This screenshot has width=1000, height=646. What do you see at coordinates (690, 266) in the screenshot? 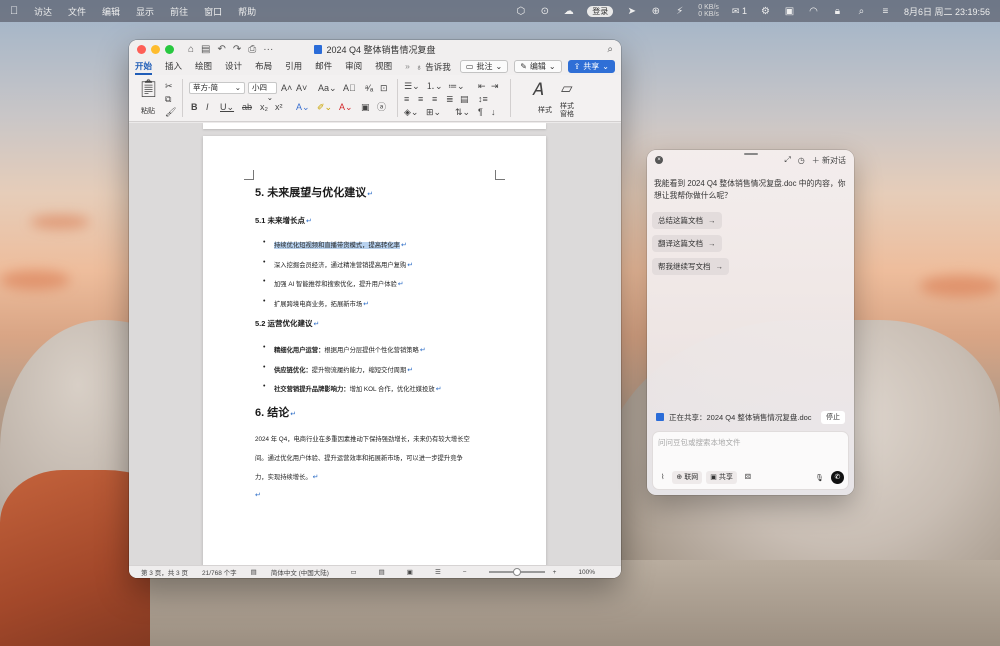
I see `suggestion-continue: 帮我继续写文档 →` at bounding box center [690, 266].